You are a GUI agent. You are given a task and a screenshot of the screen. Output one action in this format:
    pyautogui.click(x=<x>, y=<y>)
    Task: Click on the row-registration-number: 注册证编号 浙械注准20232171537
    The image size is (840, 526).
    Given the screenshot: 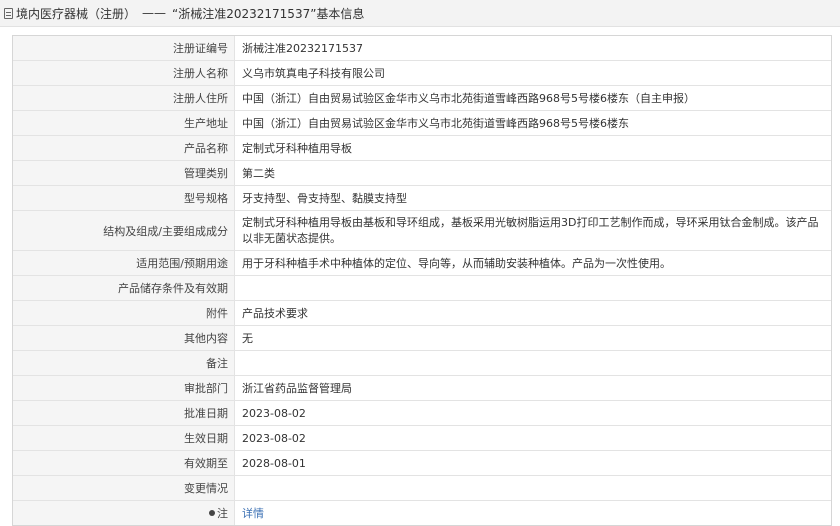 What is the action you would take?
    pyautogui.click(x=422, y=48)
    